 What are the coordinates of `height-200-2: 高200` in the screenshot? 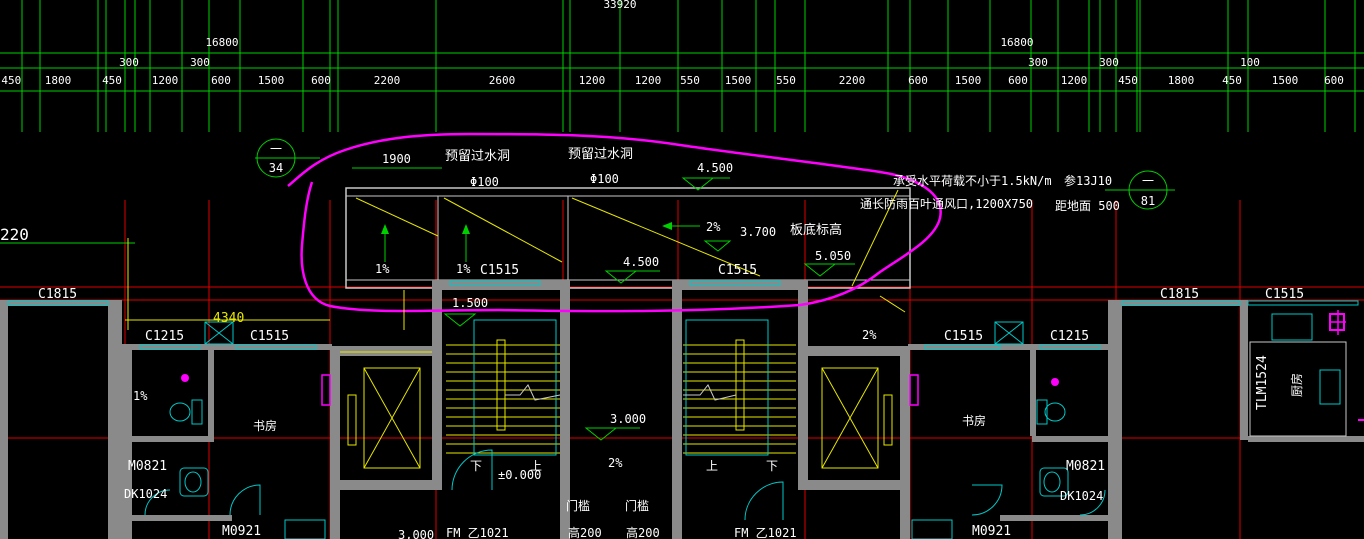 It's located at (643, 532).